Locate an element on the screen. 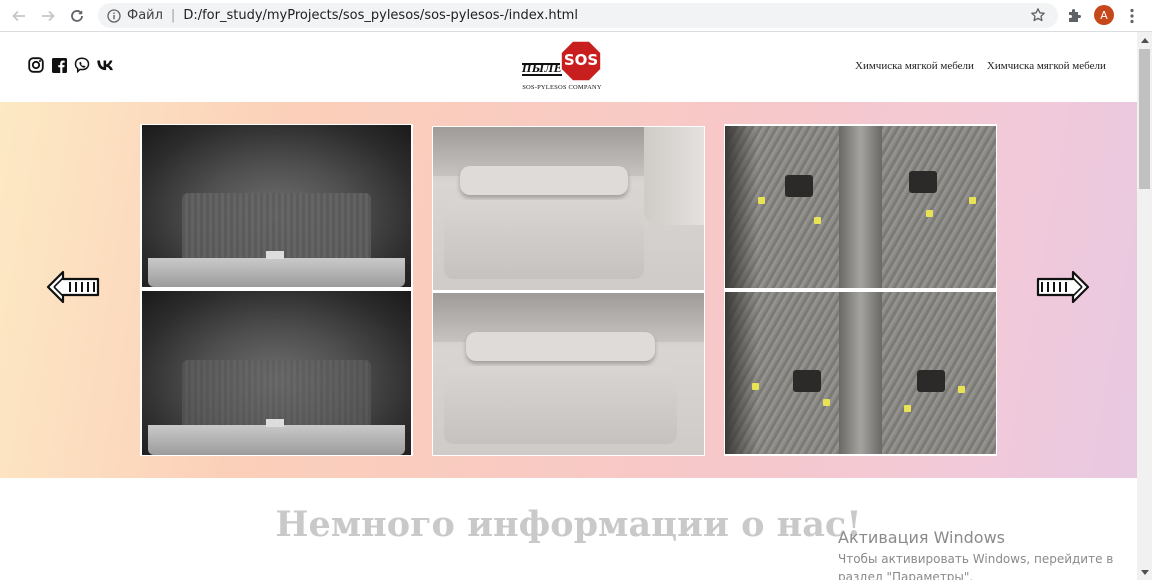 The height and width of the screenshot is (580, 1152). logo-company-name: SOS-PYLESOS COMPANY is located at coordinates (562, 87).